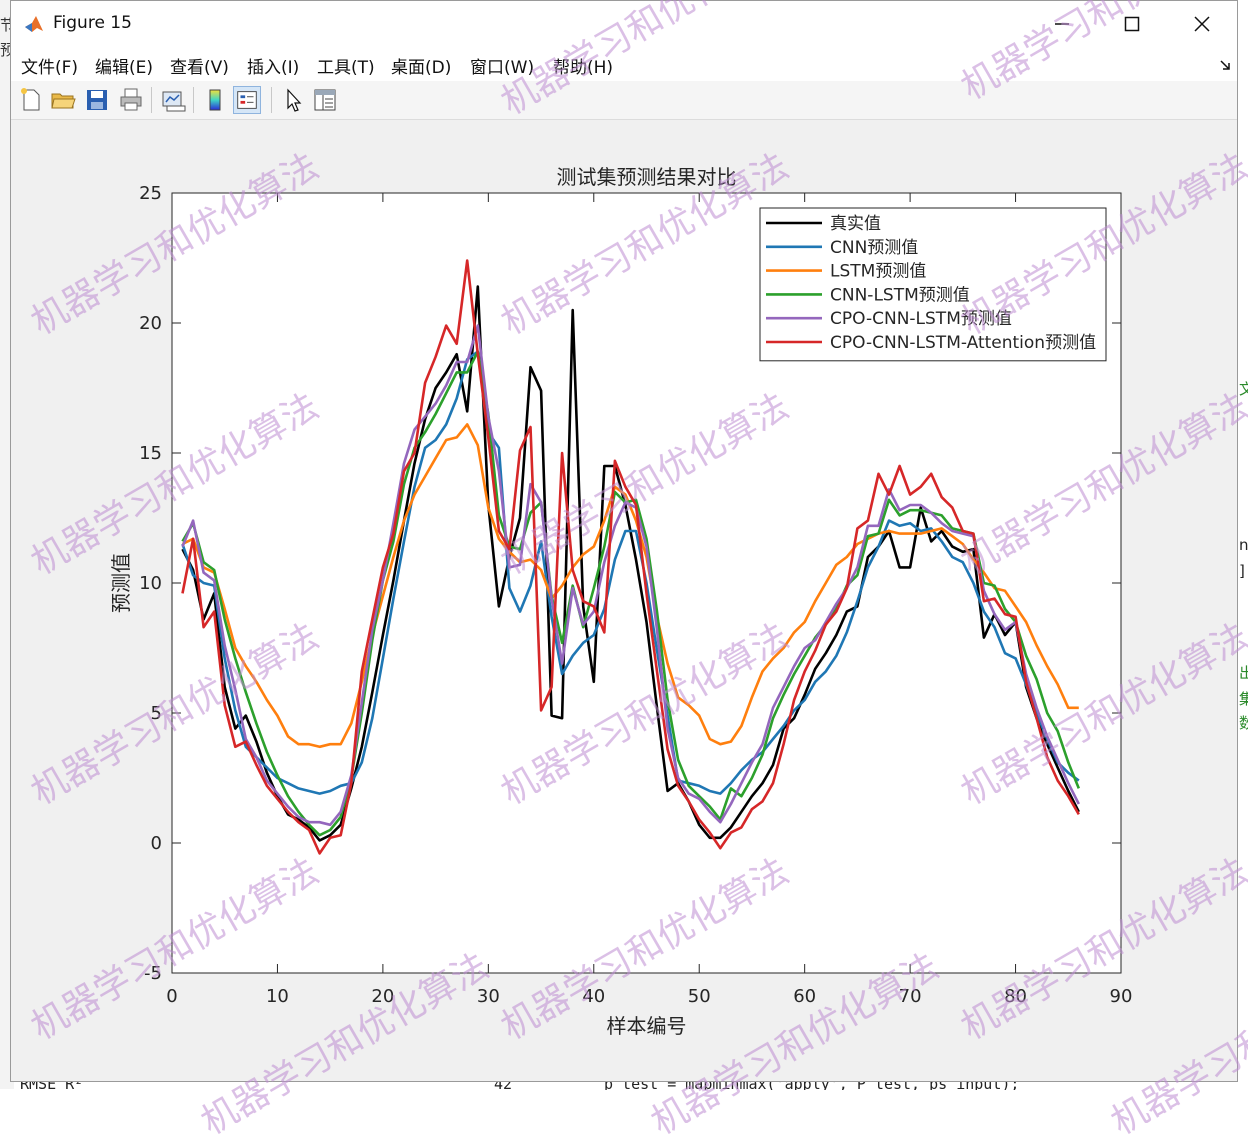 Image resolution: width=1248 pixels, height=1145 pixels. Describe the element at coordinates (910, 996) in the screenshot. I see `x-tick-label: 70` at that location.